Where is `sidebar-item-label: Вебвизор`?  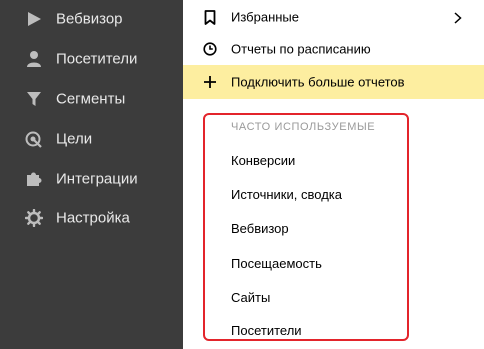 sidebar-item-label: Вебвизор is located at coordinates (89, 19).